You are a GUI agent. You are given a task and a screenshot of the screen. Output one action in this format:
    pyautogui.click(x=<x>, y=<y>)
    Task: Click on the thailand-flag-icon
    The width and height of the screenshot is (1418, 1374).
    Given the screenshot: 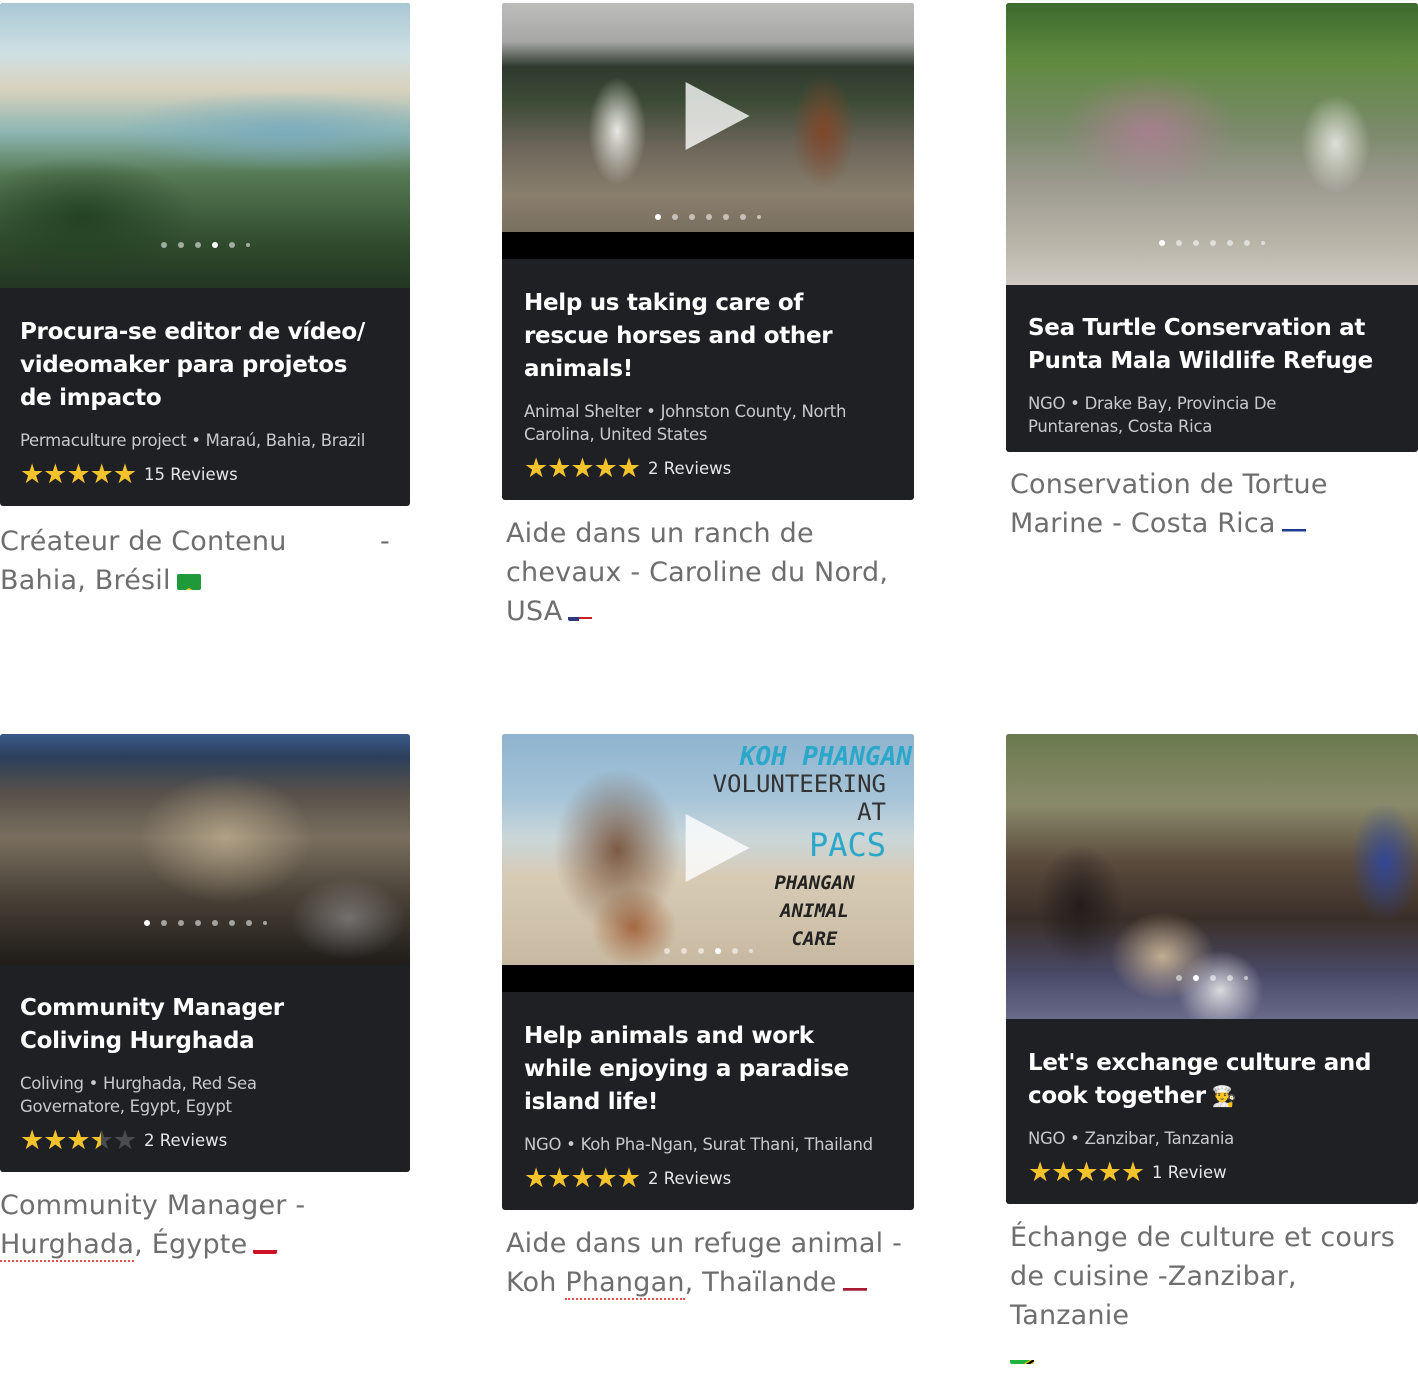 What is the action you would take?
    pyautogui.click(x=854, y=1284)
    